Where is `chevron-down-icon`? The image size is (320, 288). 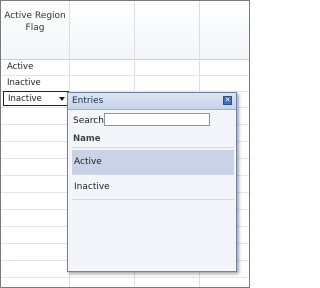
chevron-down-icon is located at coordinates (62, 99).